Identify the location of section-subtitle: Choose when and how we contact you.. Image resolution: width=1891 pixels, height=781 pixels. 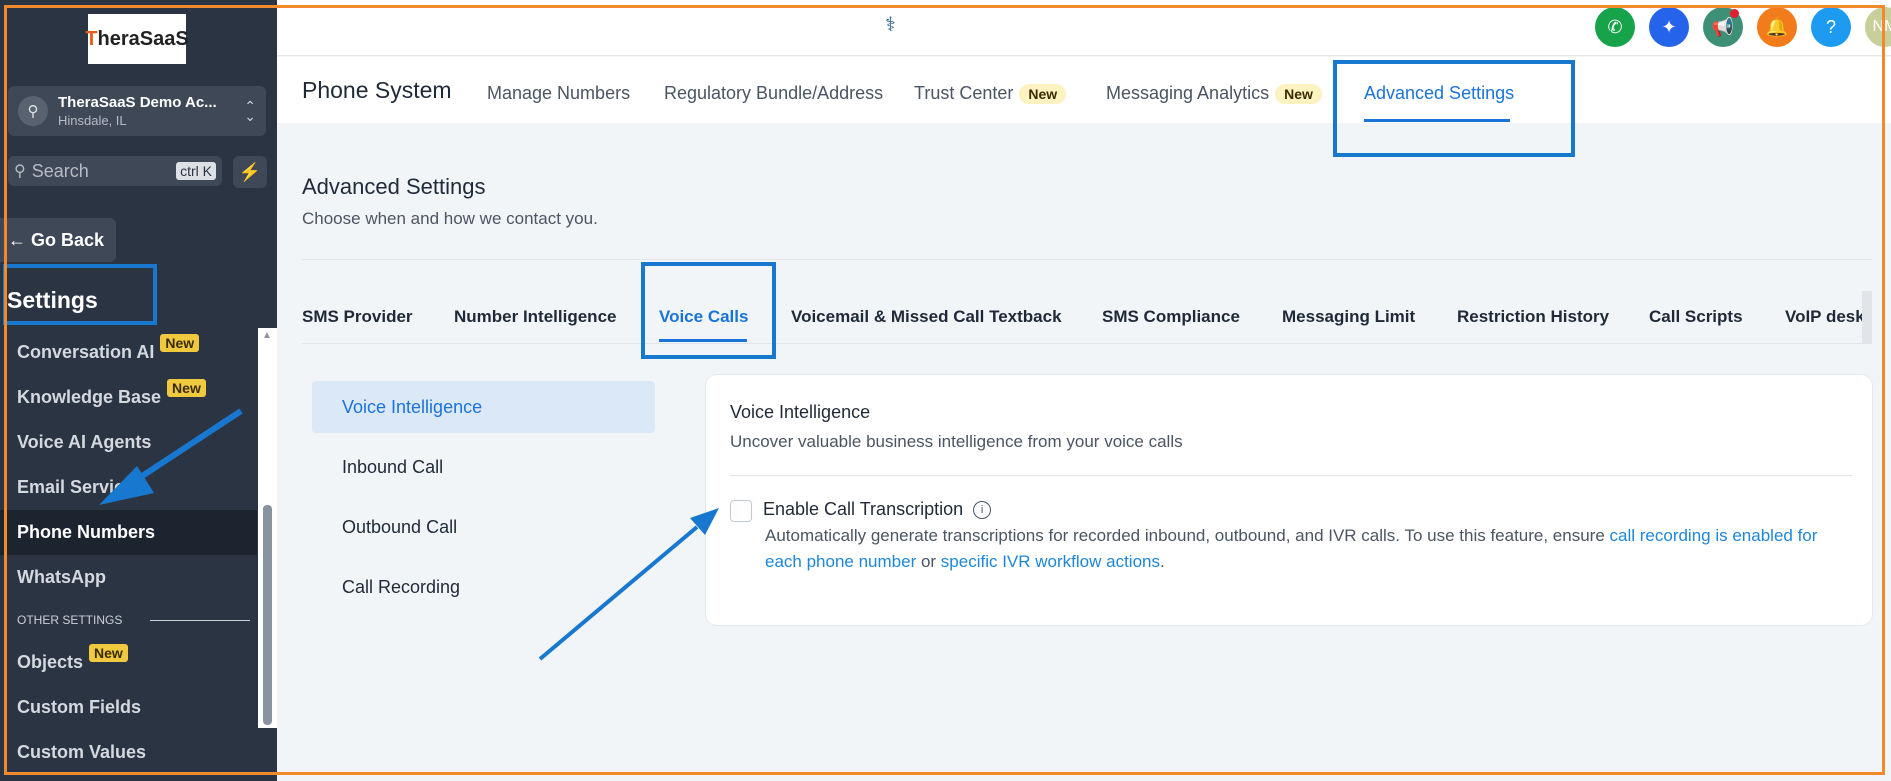
(450, 218).